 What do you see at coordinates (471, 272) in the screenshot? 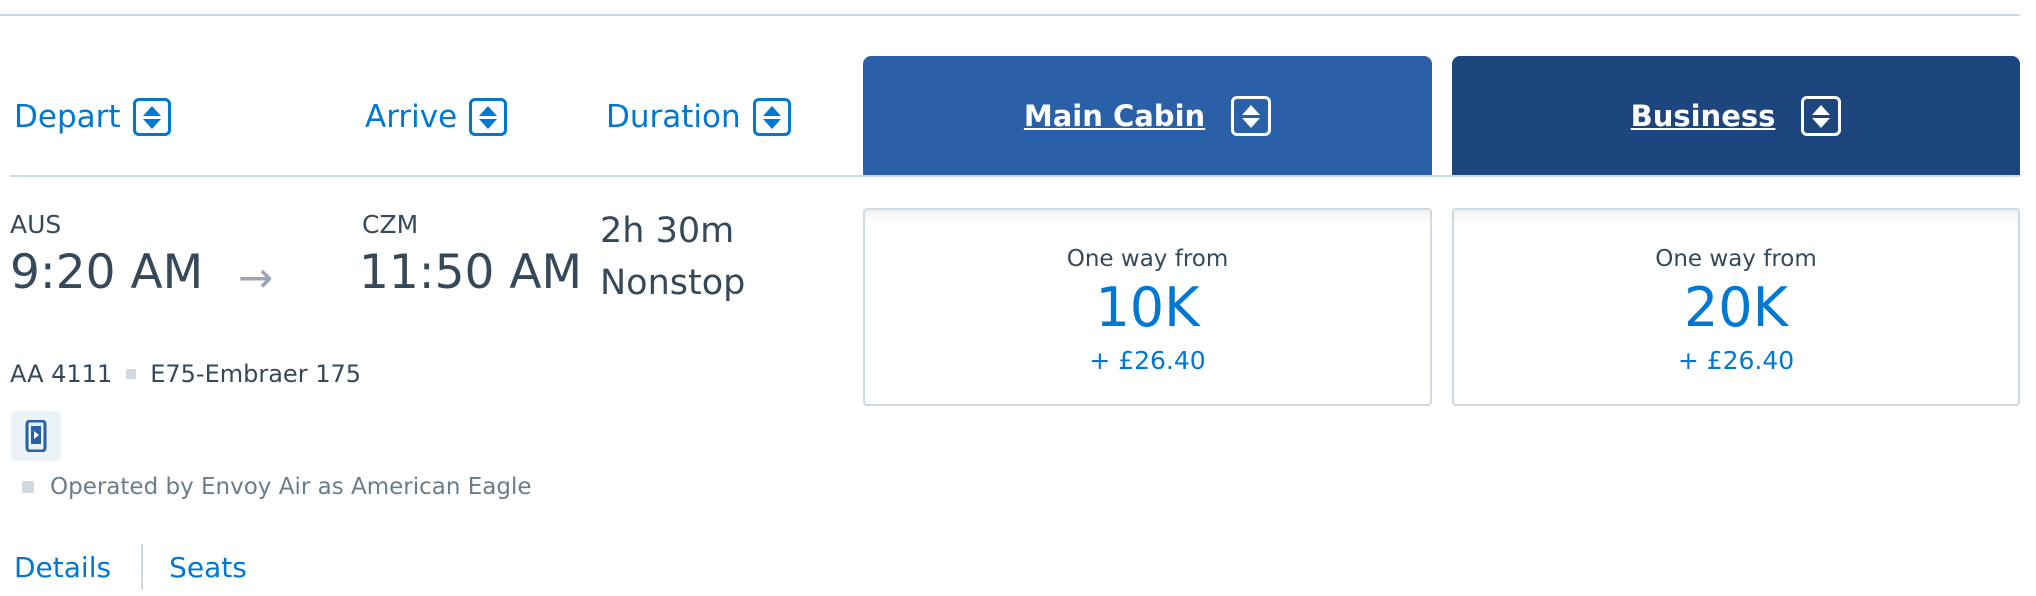
I see `arrive-time: 11:50 AM` at bounding box center [471, 272].